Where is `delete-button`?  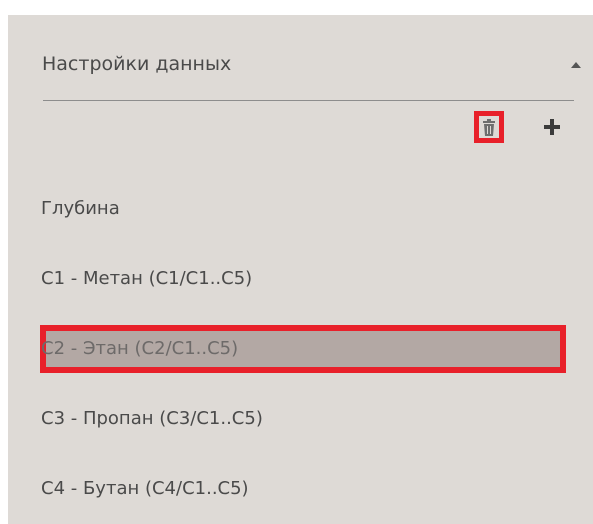 delete-button is located at coordinates (489, 127).